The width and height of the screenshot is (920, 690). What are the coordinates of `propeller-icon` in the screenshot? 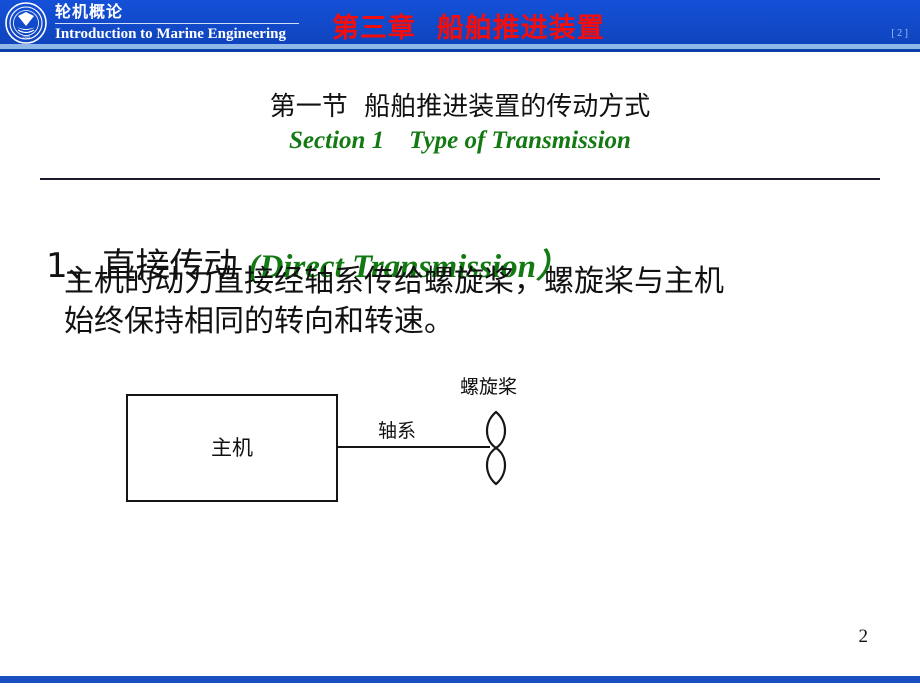 It's located at (496, 448).